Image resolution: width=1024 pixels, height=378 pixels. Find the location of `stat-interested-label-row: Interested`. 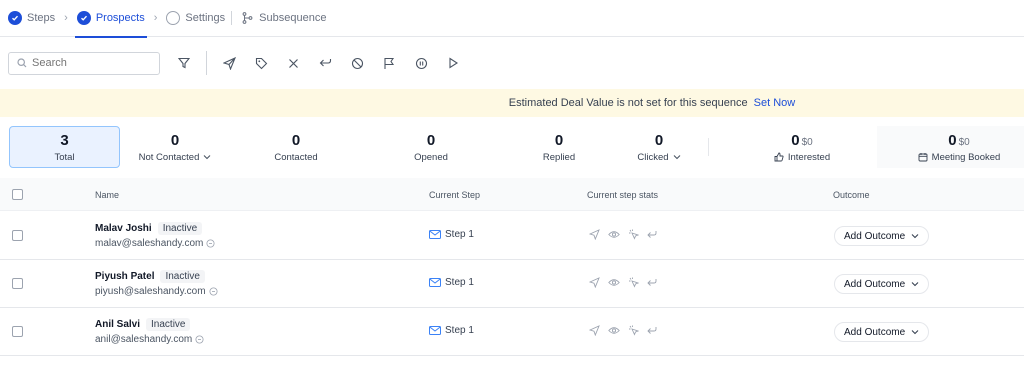

stat-interested-label-row: Interested is located at coordinates (802, 157).